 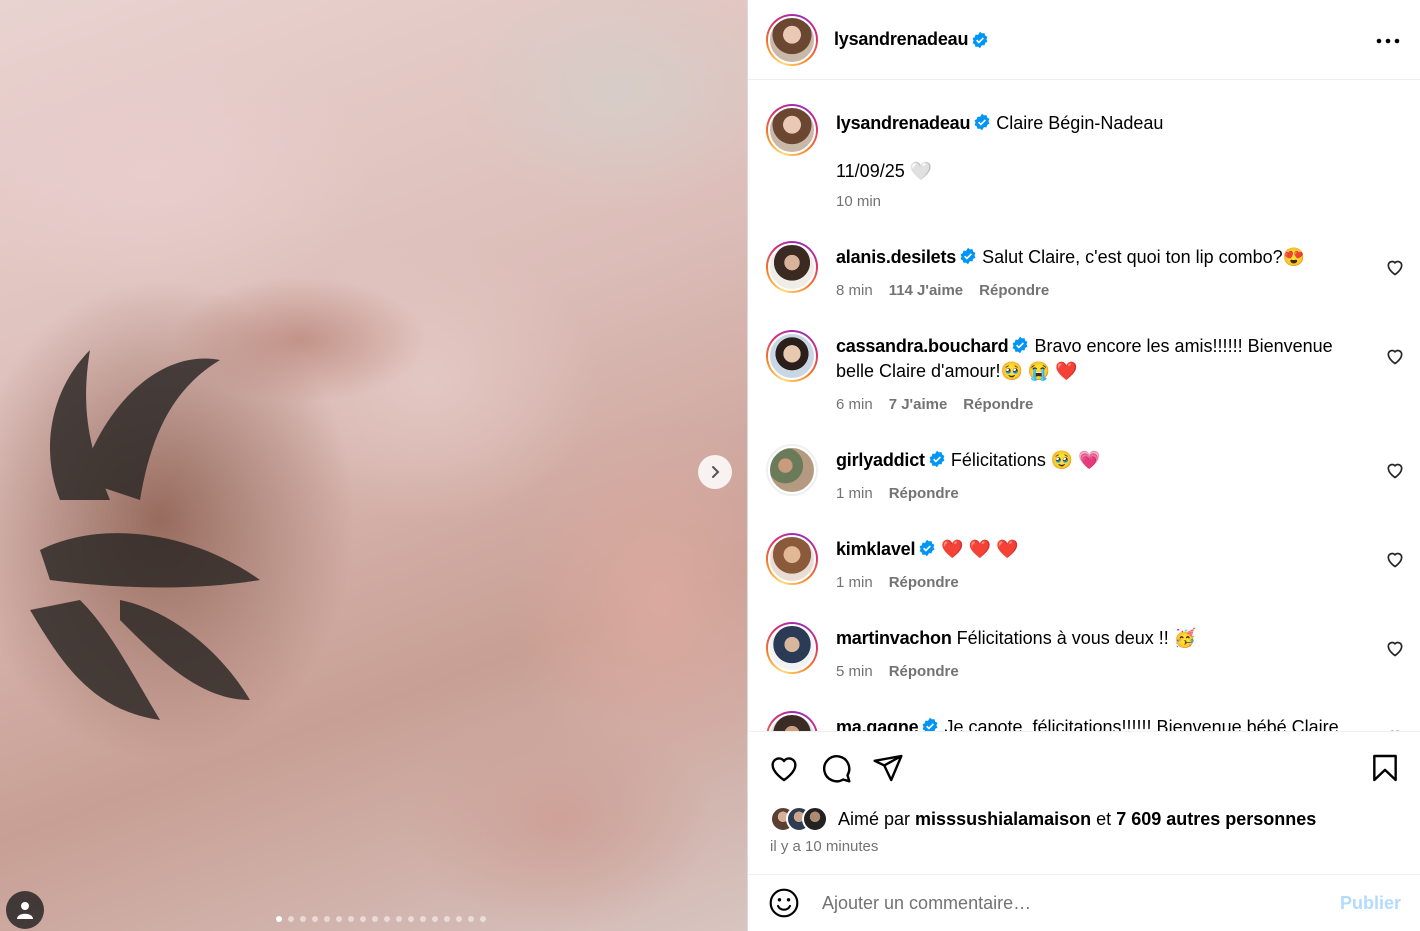 I want to click on caption-author: lysandrenadeau, so click(x=903, y=123).